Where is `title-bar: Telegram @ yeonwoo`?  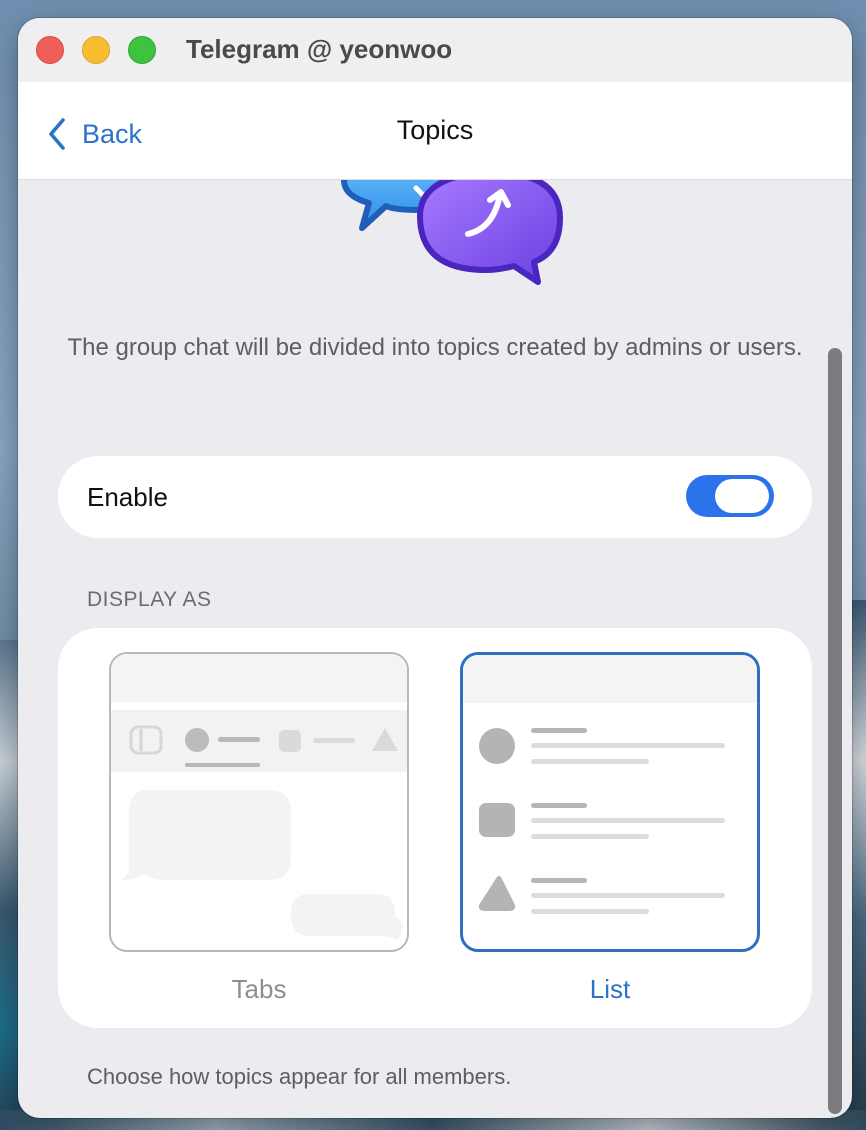
title-bar: Telegram @ yeonwoo is located at coordinates (435, 50).